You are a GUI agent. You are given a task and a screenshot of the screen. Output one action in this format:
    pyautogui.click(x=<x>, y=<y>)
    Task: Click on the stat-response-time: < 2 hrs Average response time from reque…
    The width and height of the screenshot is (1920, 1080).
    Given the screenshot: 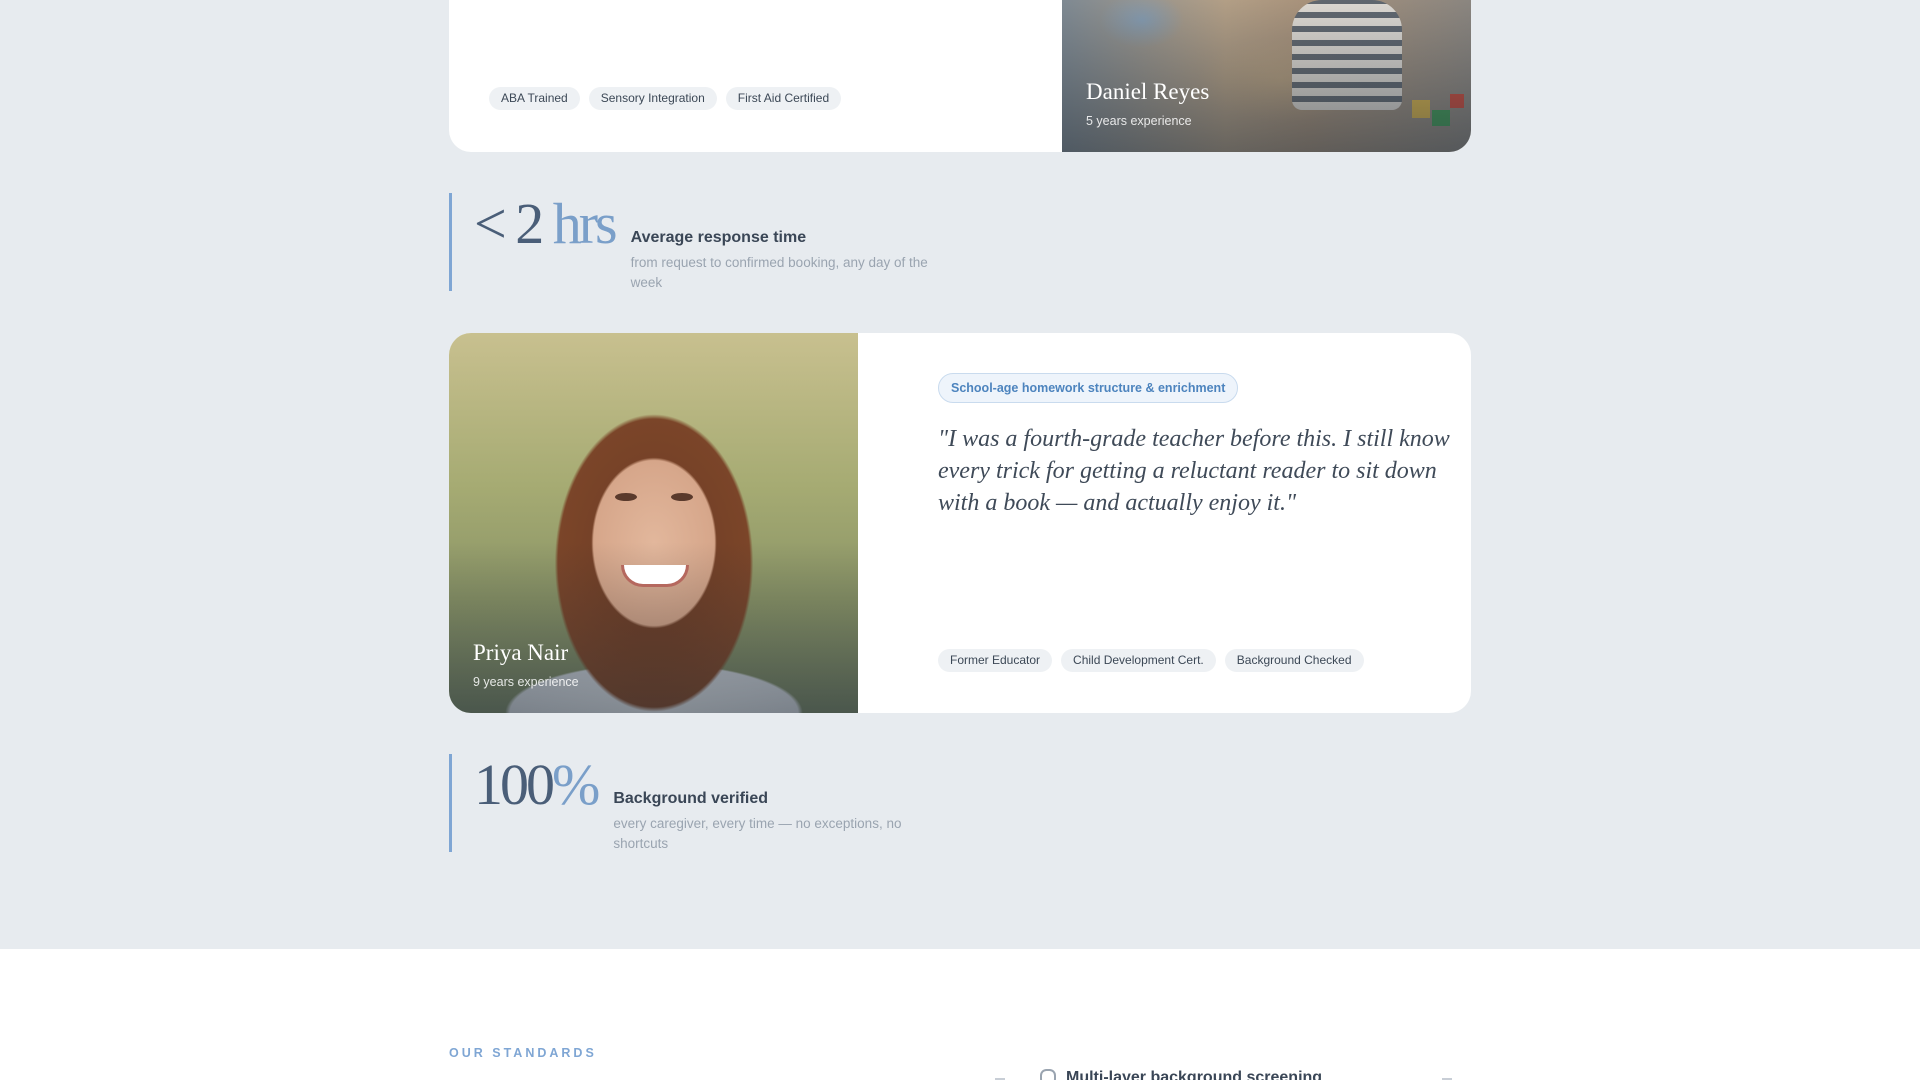 What is the action you would take?
    pyautogui.click(x=705, y=242)
    